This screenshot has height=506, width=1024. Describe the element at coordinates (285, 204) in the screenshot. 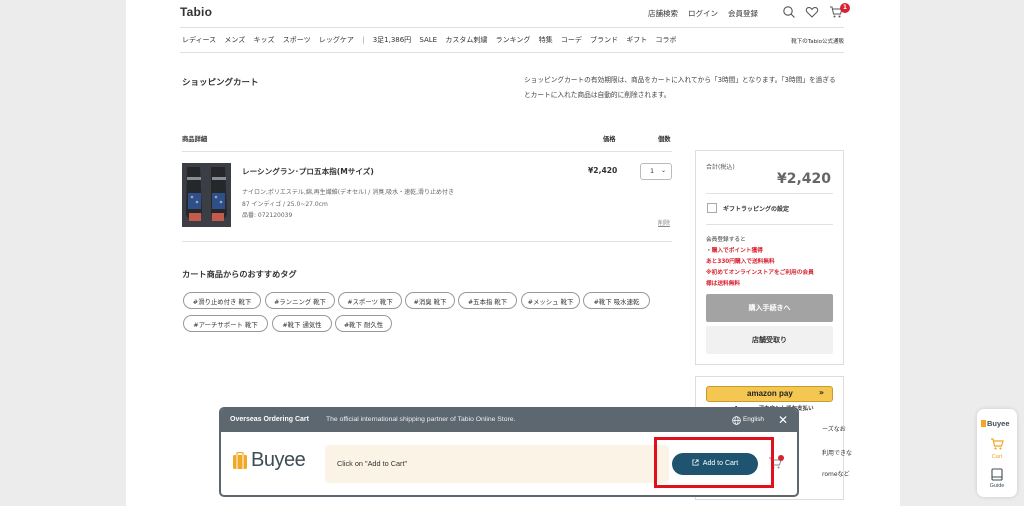

I see `product-variant: 87 インディゴ / 25.0~27.0cm` at that location.